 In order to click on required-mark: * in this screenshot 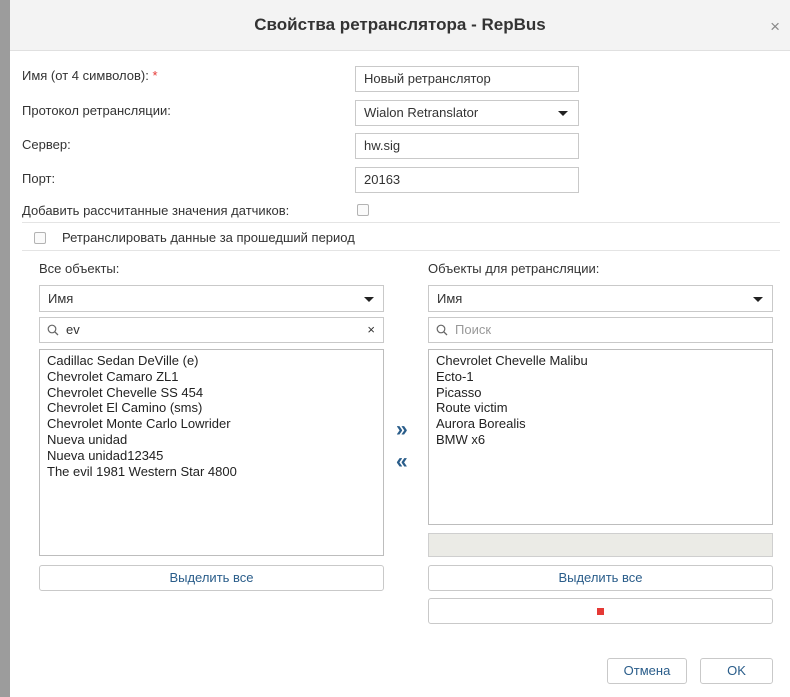, I will do `click(155, 75)`.